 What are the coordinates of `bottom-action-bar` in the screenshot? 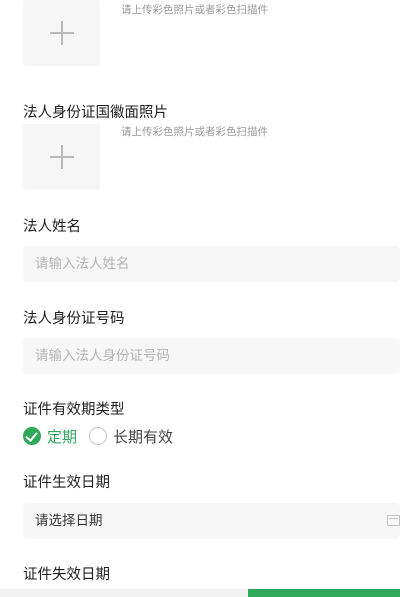 It's located at (200, 593).